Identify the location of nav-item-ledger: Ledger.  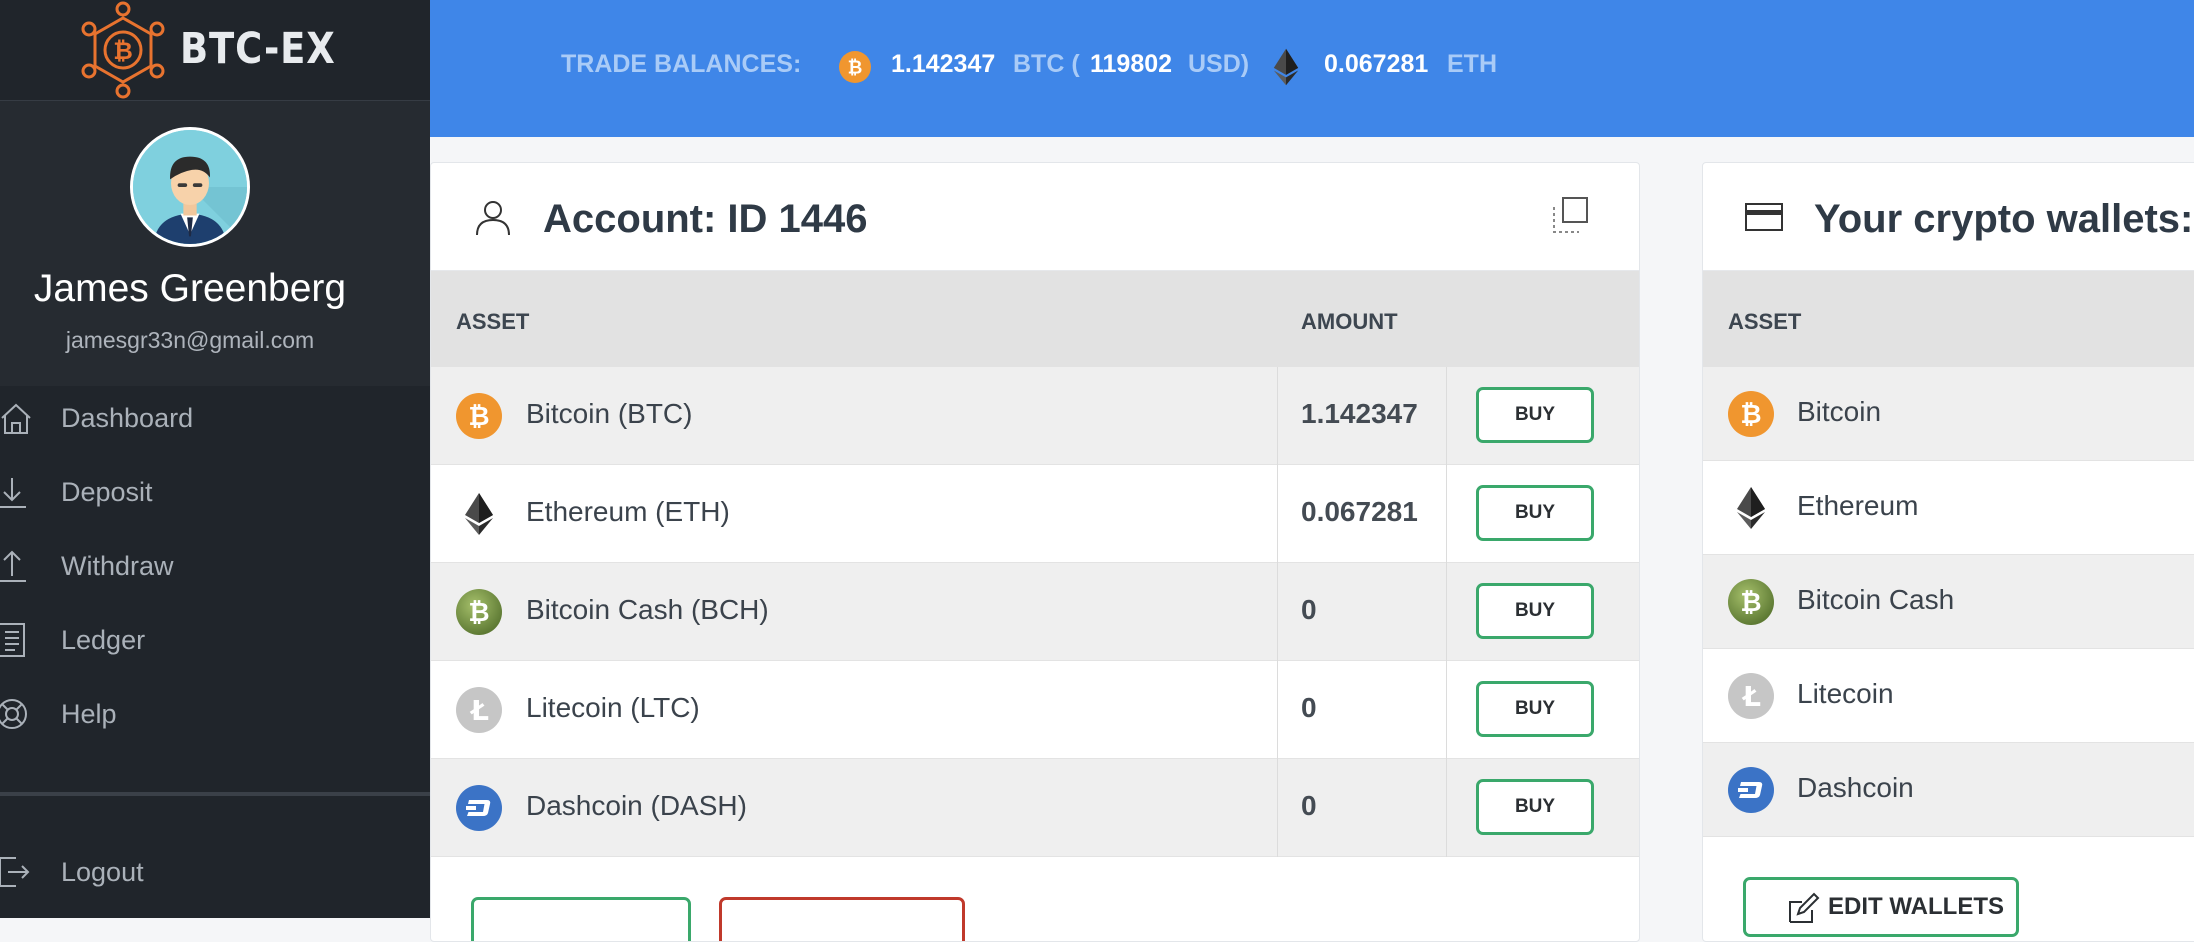
(215, 640).